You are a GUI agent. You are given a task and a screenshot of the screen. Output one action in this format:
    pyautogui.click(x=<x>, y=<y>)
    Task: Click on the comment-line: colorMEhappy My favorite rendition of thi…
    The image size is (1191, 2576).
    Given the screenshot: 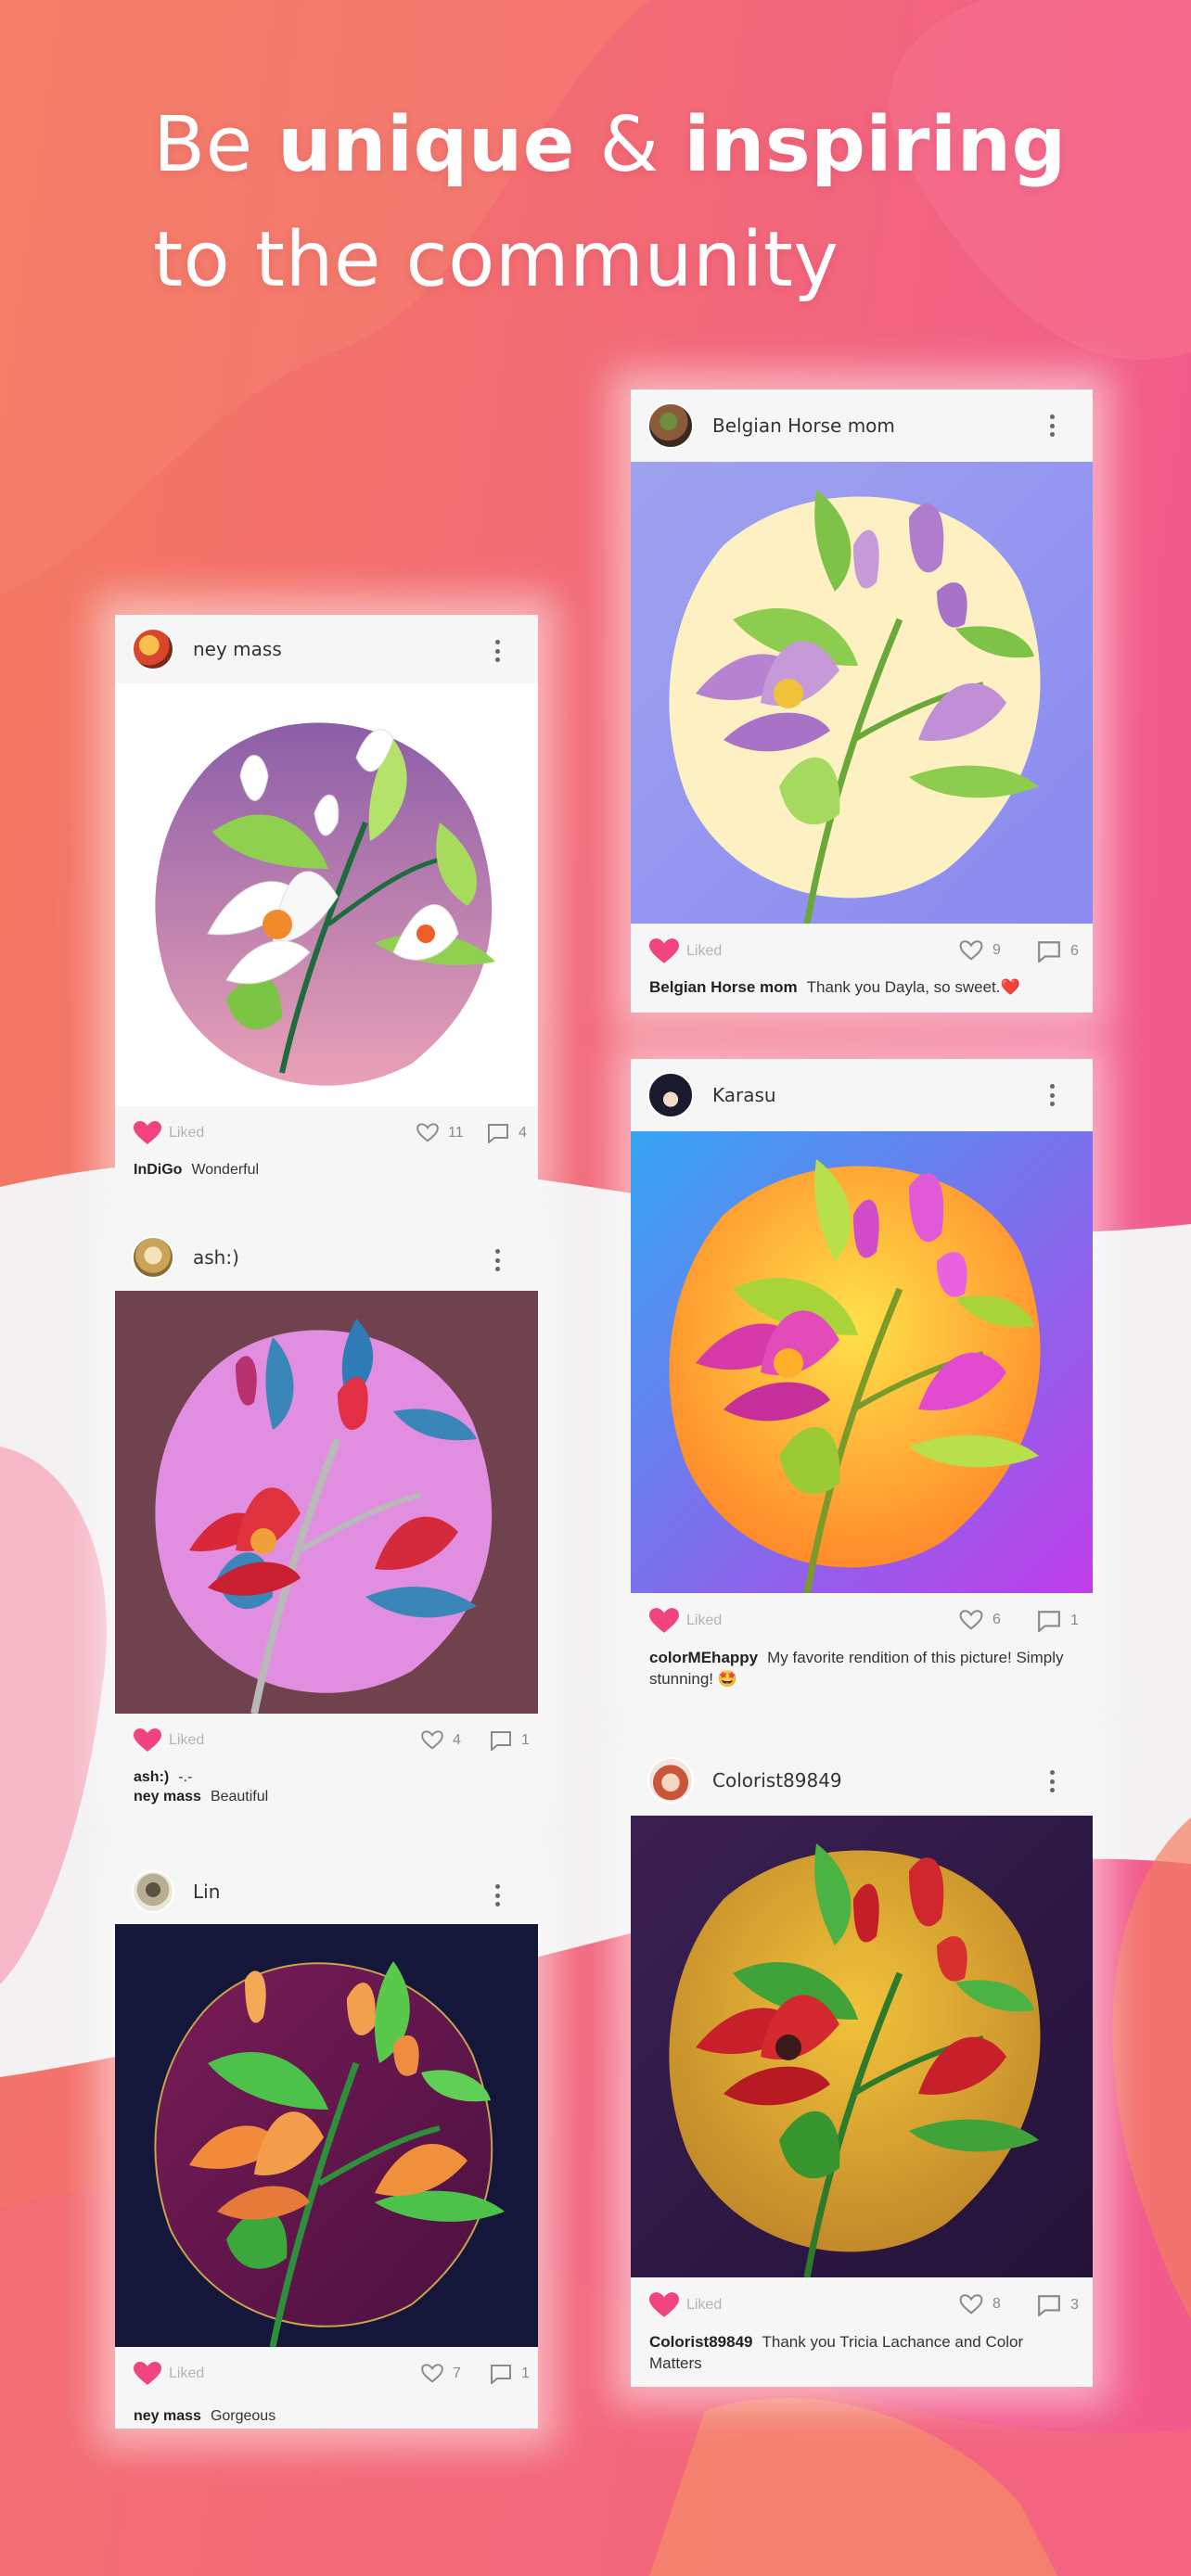 What is the action you would take?
    pyautogui.click(x=861, y=1668)
    